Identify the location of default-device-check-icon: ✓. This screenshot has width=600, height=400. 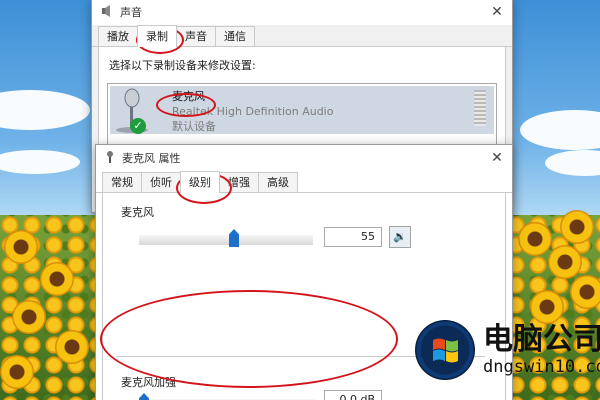
(138, 126).